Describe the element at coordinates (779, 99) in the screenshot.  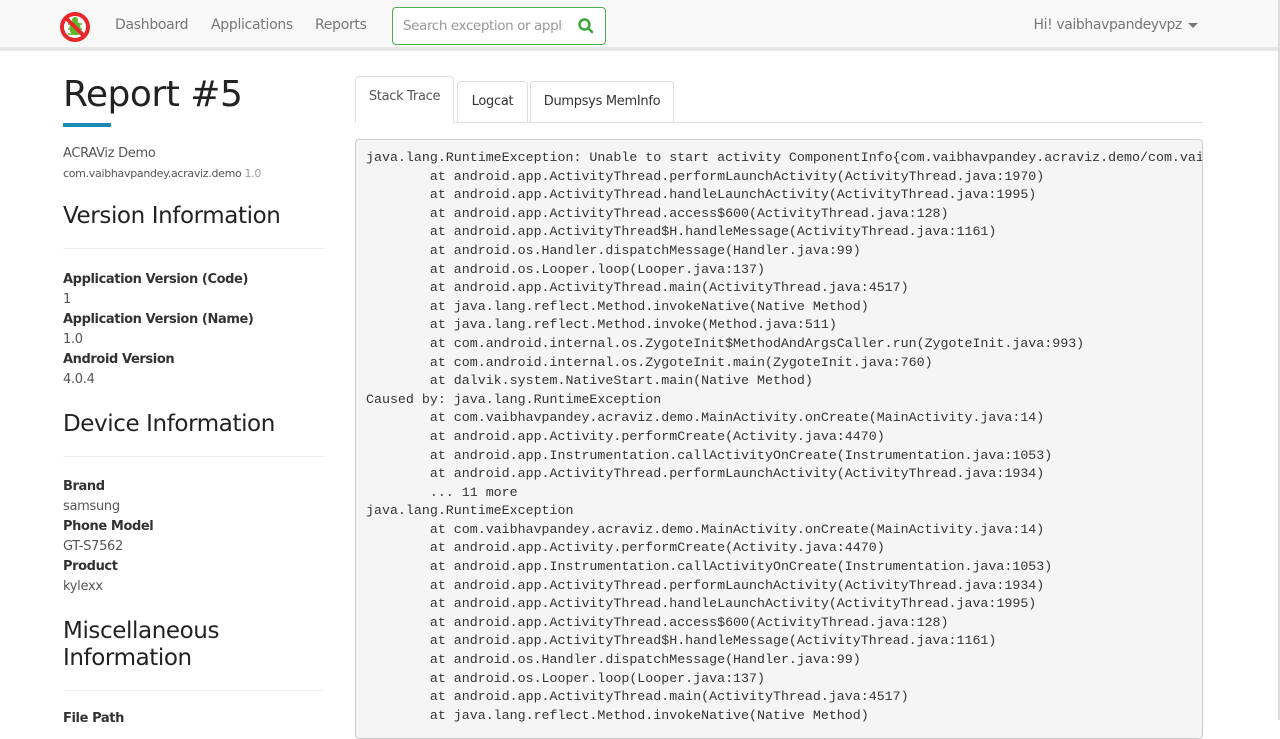
I see `report-tabs: Stack Trace Logcat Dumpsys MemInfo` at that location.